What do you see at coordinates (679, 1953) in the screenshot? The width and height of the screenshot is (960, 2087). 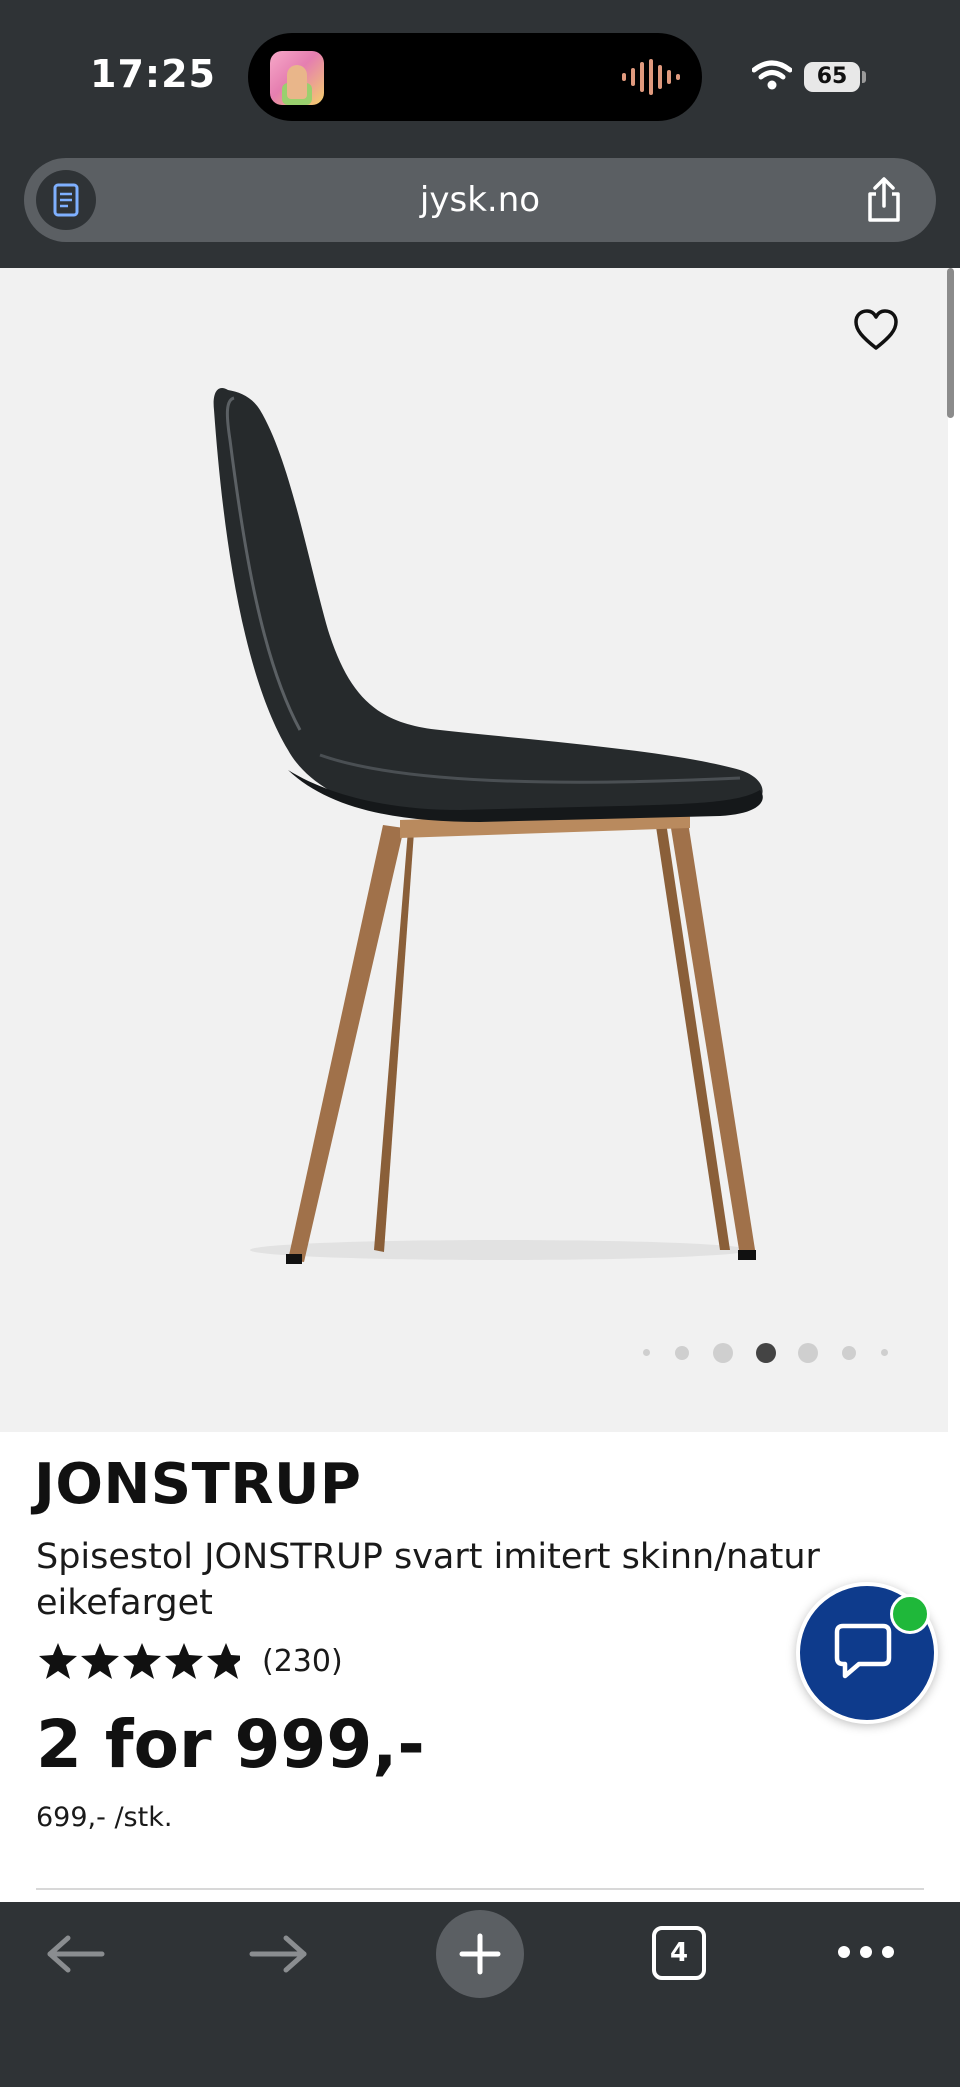 I see `tab-switcher-button: 4` at bounding box center [679, 1953].